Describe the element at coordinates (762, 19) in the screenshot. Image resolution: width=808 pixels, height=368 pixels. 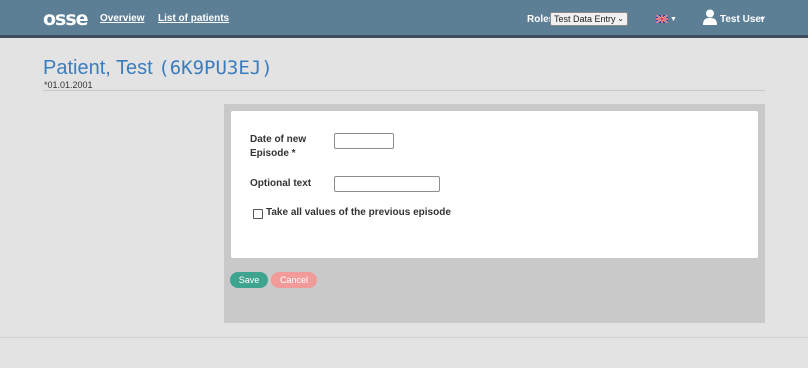
I see `user-menu-caret-icon: ▼` at that location.